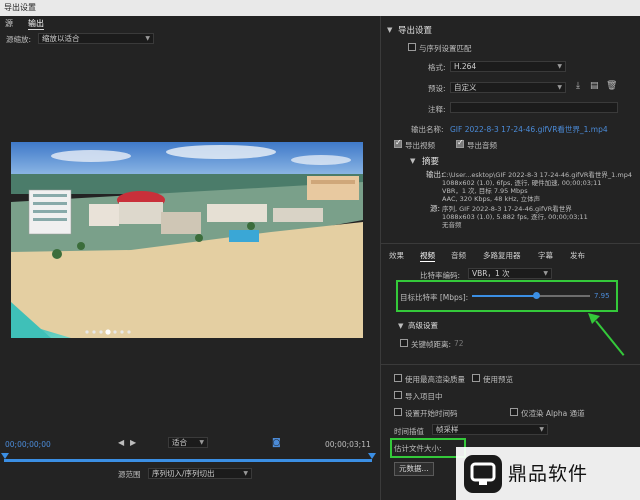  What do you see at coordinates (121, 442) in the screenshot?
I see `mark-in-icon: ◀` at bounding box center [121, 442].